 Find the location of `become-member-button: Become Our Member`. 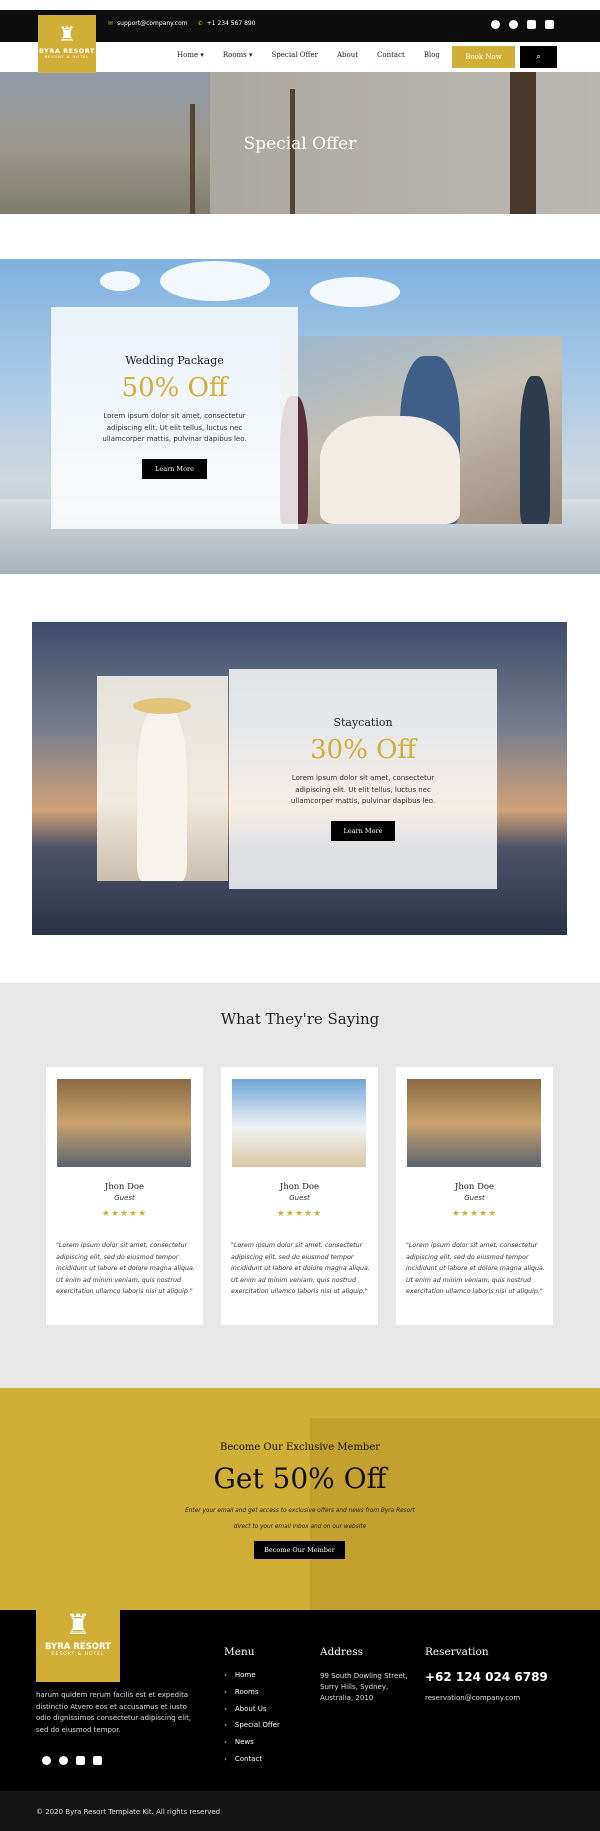

become-member-button: Become Our Member is located at coordinates (299, 1550).